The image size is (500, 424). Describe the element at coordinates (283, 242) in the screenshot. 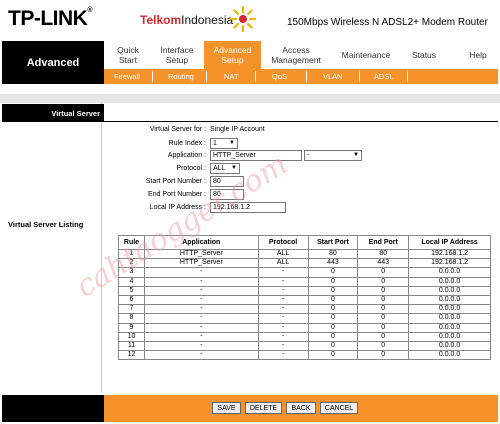

I see `col-protocol: Protocol` at that location.